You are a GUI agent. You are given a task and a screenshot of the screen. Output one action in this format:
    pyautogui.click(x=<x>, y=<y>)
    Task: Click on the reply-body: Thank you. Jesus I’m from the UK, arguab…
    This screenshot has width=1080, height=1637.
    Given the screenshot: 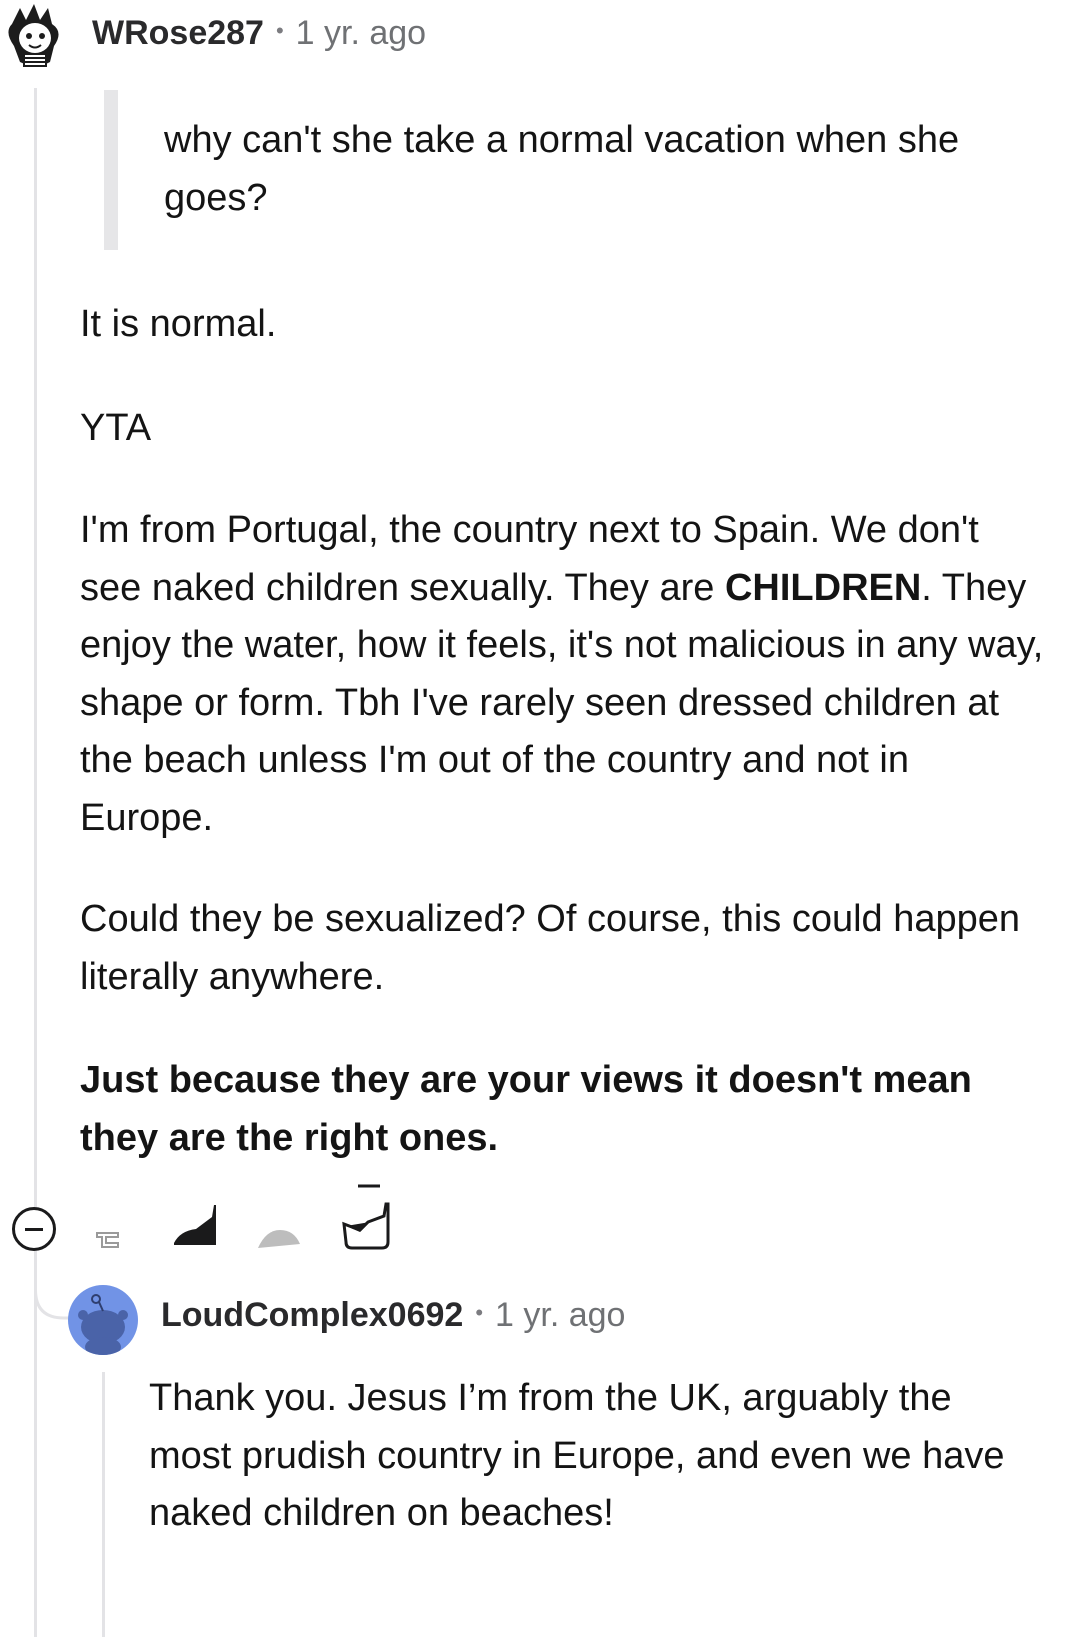 What is the action you would take?
    pyautogui.click(x=577, y=1455)
    